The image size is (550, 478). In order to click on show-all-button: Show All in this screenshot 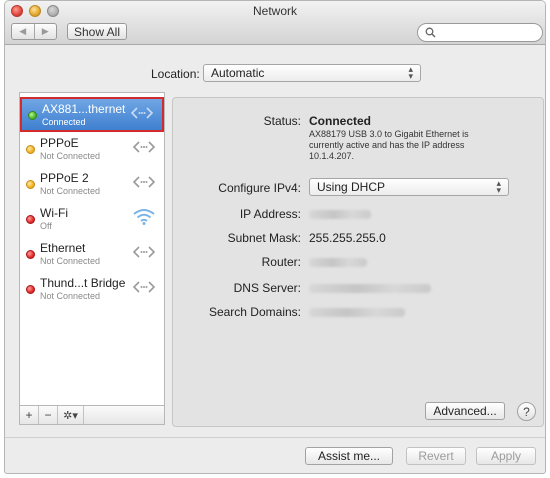, I will do `click(97, 31)`.